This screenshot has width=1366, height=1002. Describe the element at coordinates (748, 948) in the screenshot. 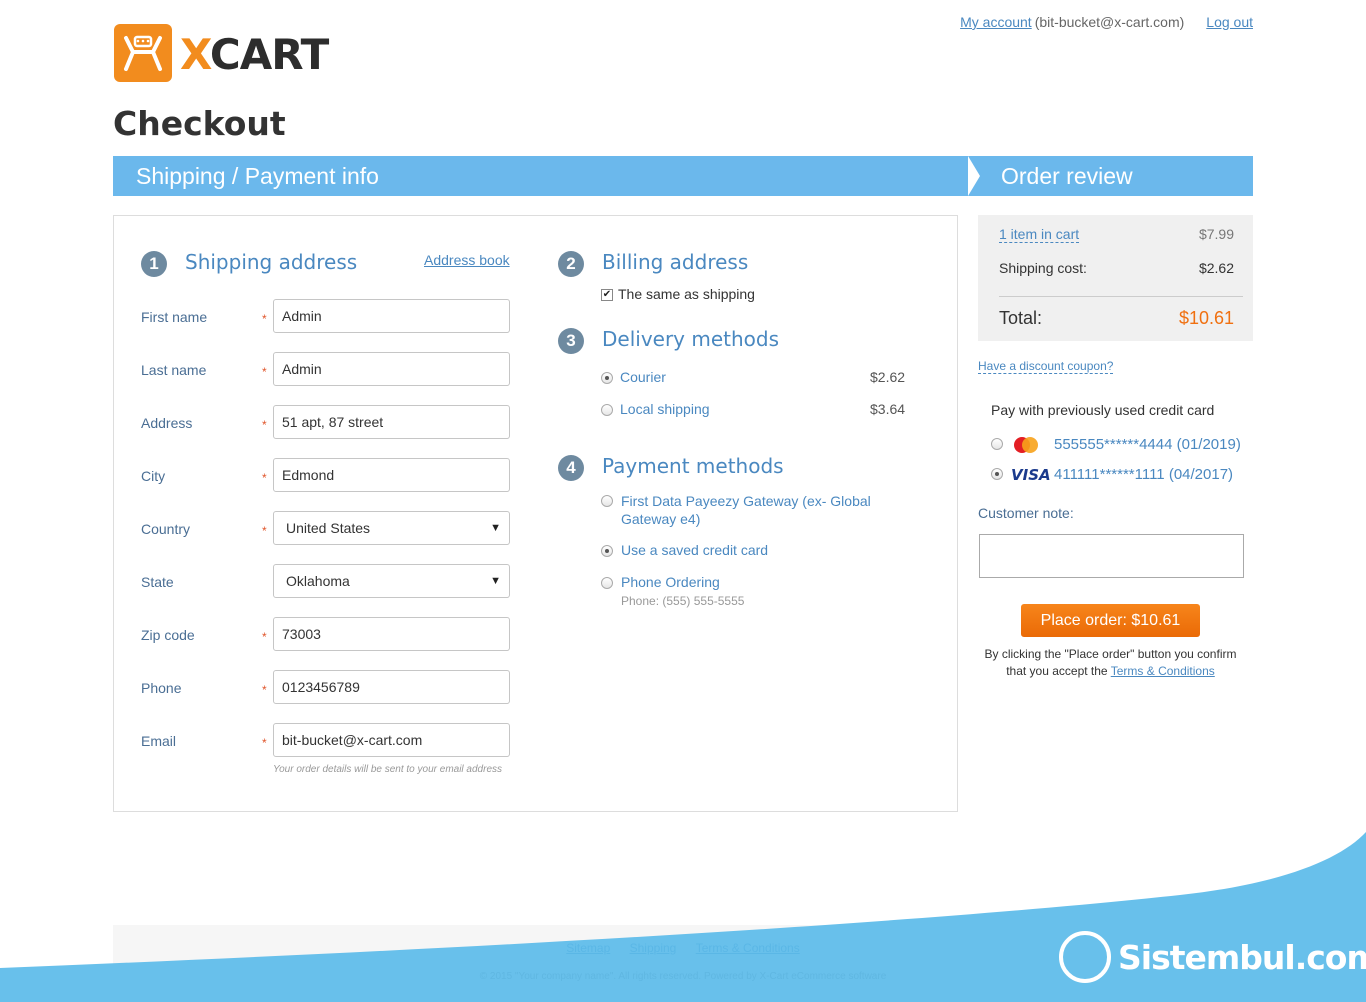

I see `footer-terms-link: Terms & Conditions` at that location.